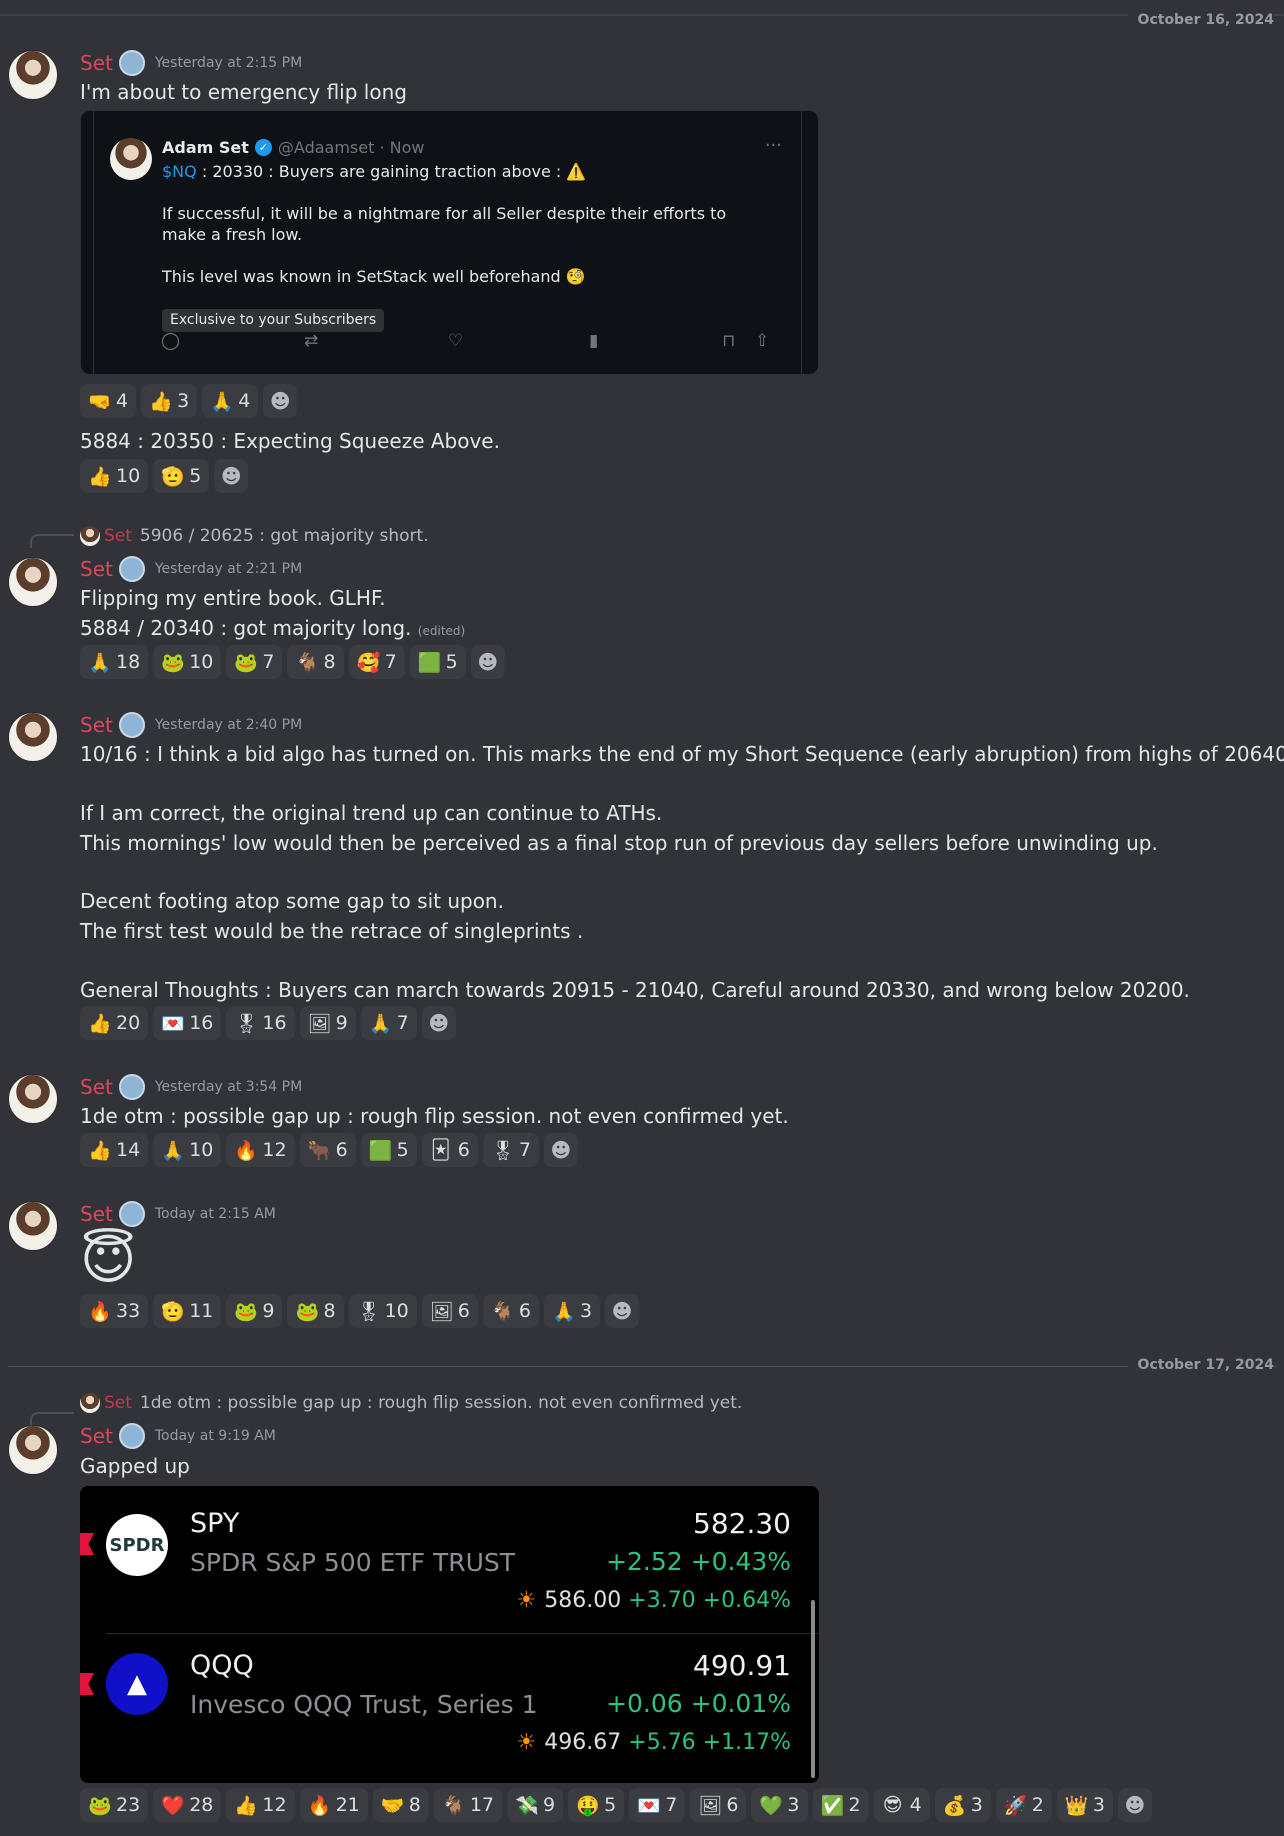  What do you see at coordinates (187, 1311) in the screenshot?
I see `reaction-button: 🫡 11` at bounding box center [187, 1311].